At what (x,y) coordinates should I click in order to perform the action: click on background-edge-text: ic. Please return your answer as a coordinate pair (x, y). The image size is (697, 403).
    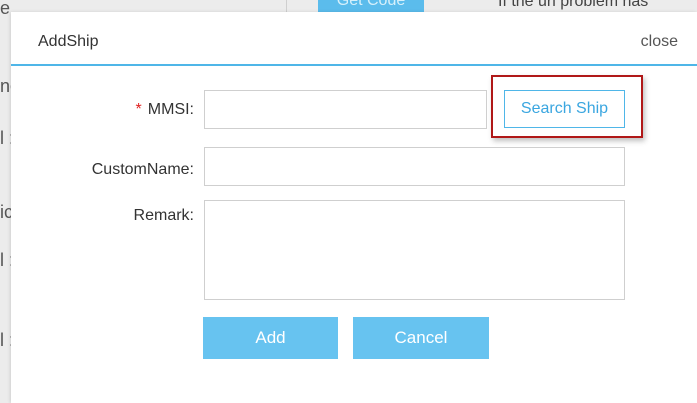
    Looking at the image, I should click on (5, 212).